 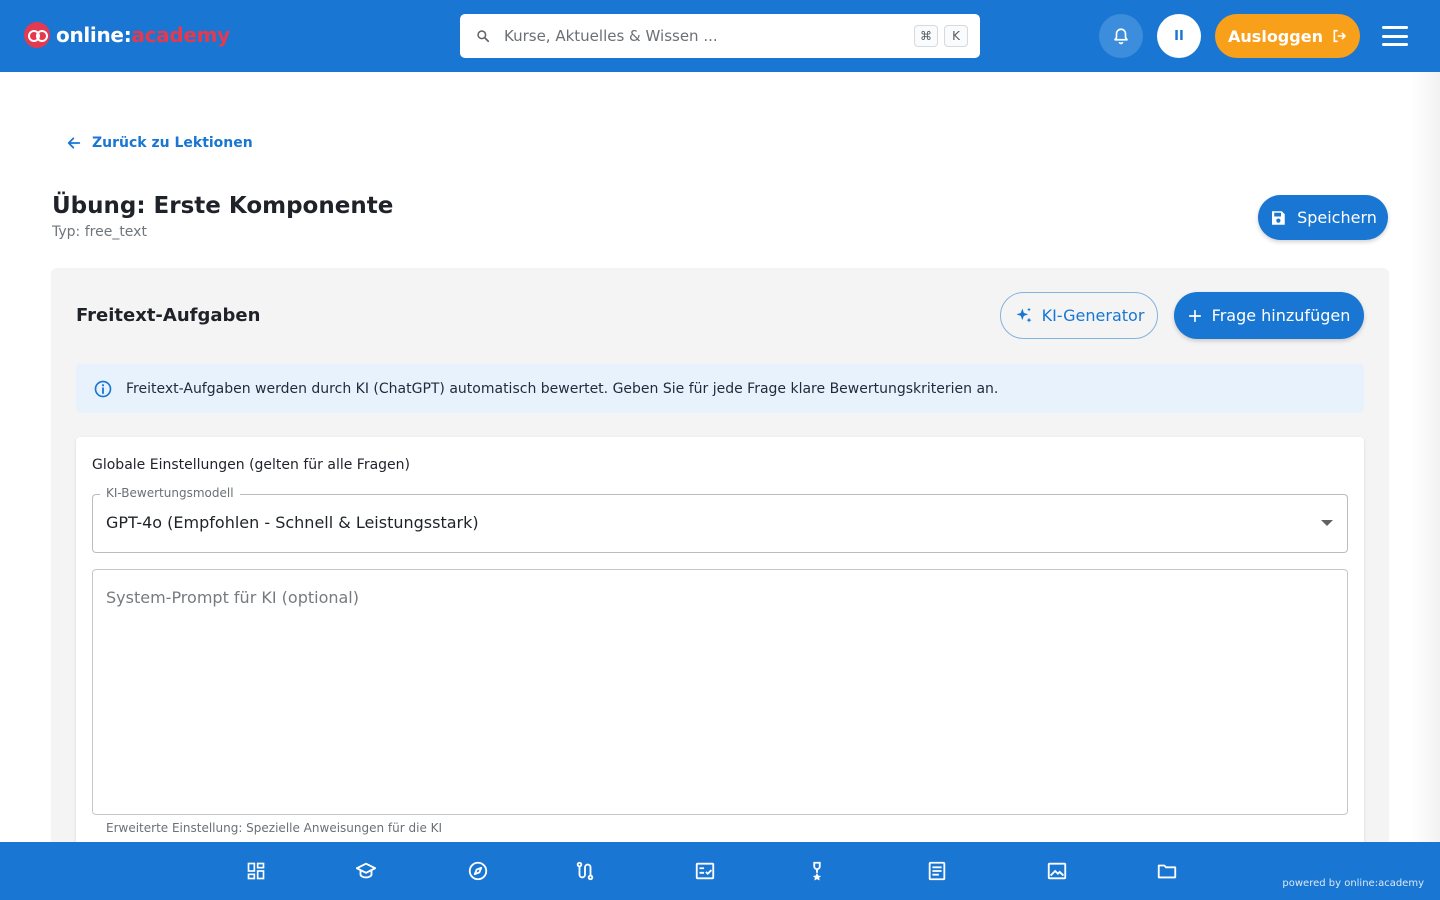 I want to click on ki-generator-button: KI-Generator, so click(x=1079, y=315).